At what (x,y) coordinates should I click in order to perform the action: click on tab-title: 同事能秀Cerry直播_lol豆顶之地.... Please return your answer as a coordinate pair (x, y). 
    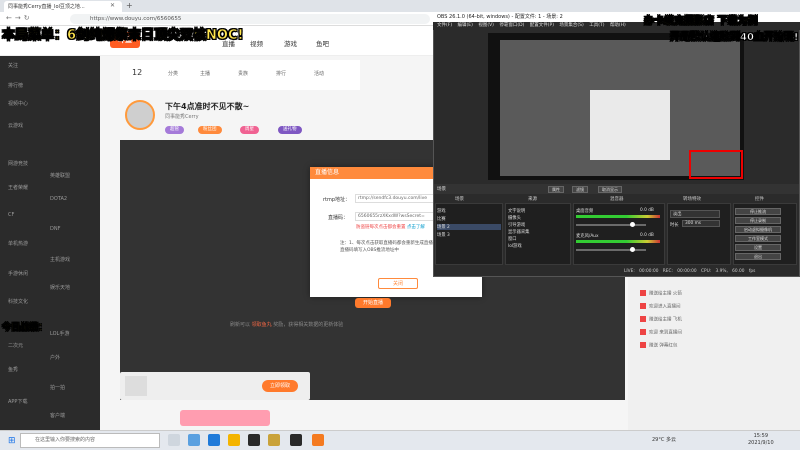
    Looking at the image, I should click on (46, 7).